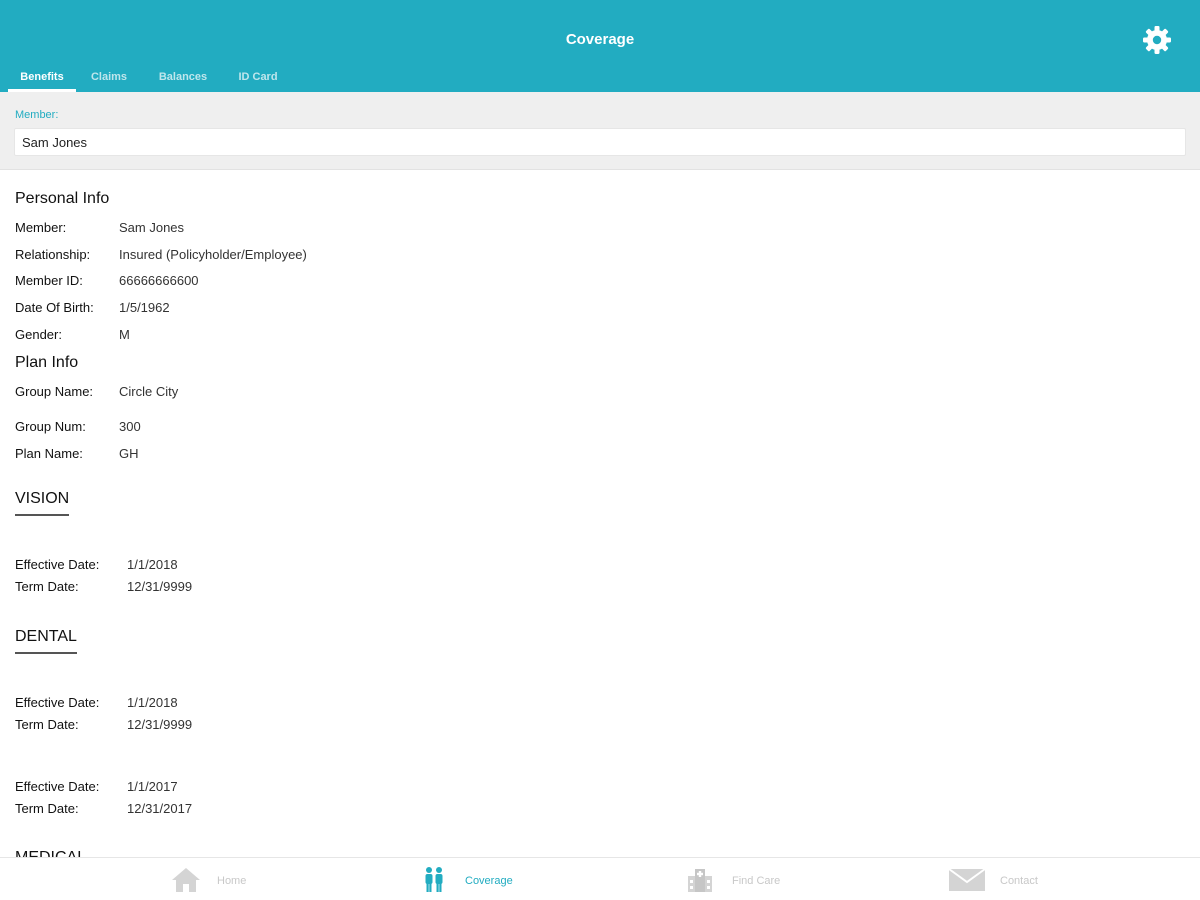 The image size is (1200, 900). I want to click on info-value: 66666666600, so click(159, 280).